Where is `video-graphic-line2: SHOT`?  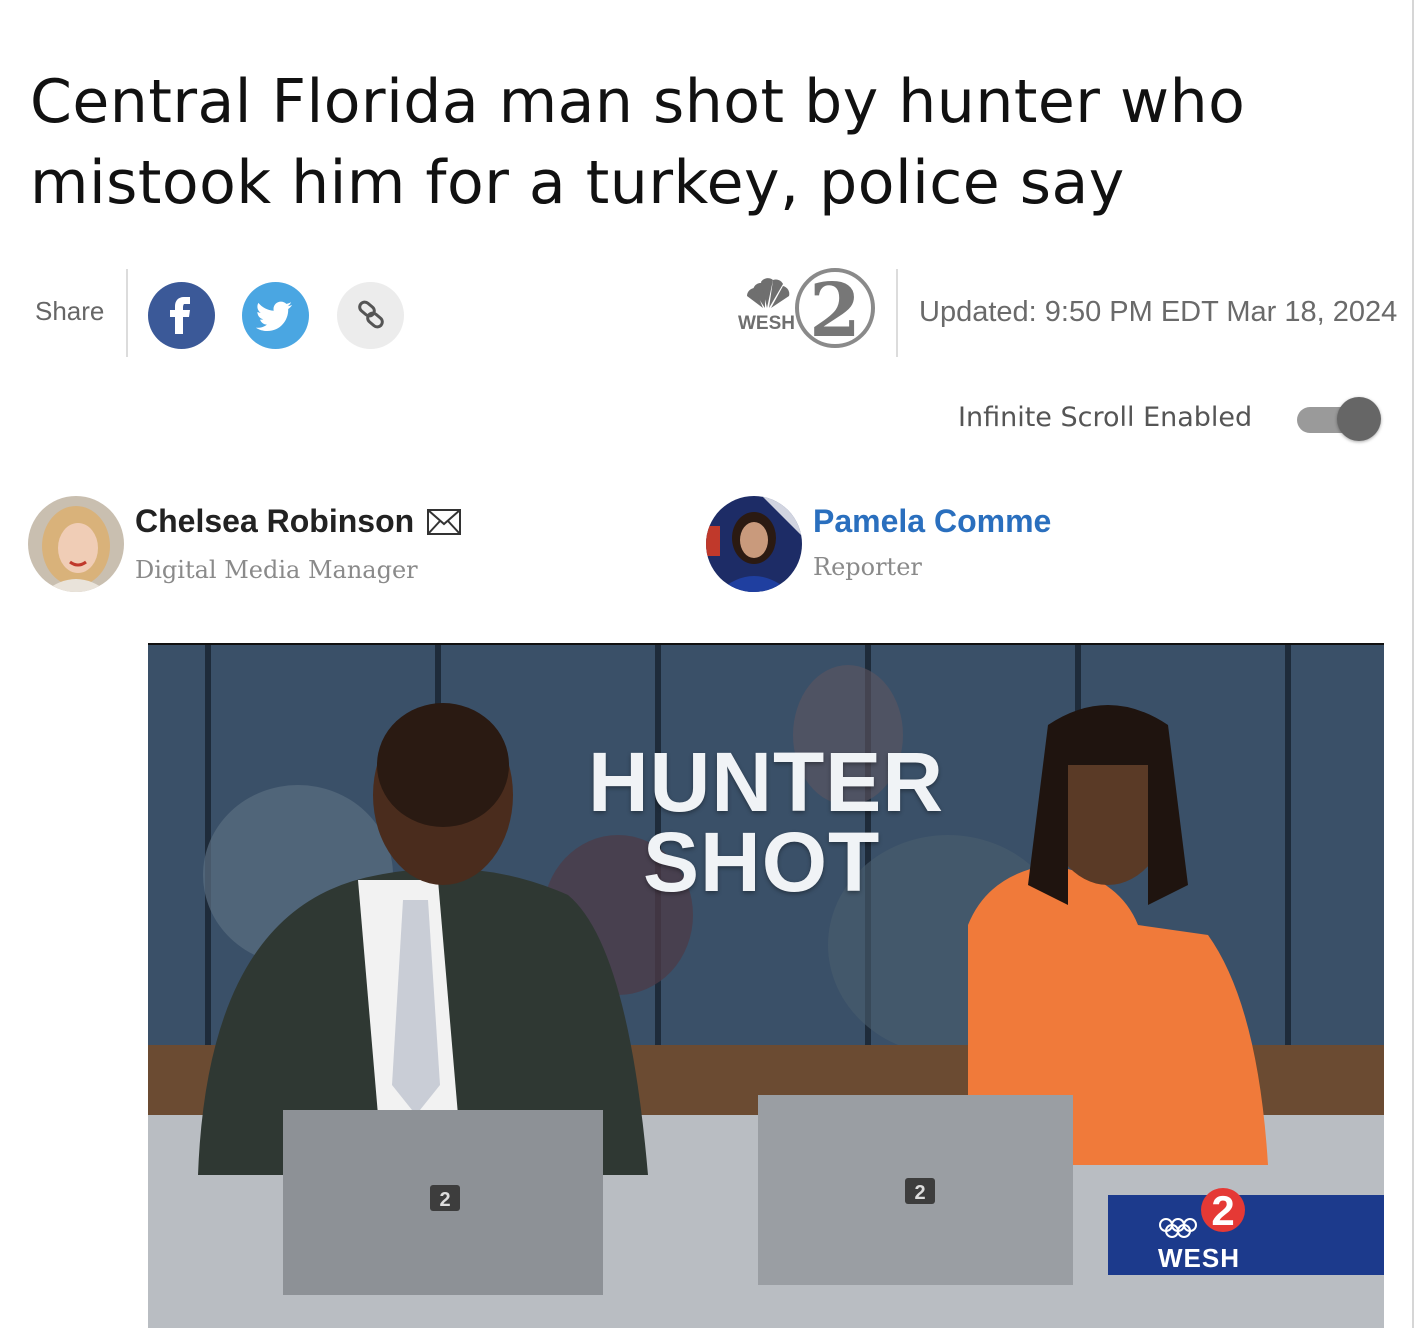
video-graphic-line2: SHOT is located at coordinates (762, 862).